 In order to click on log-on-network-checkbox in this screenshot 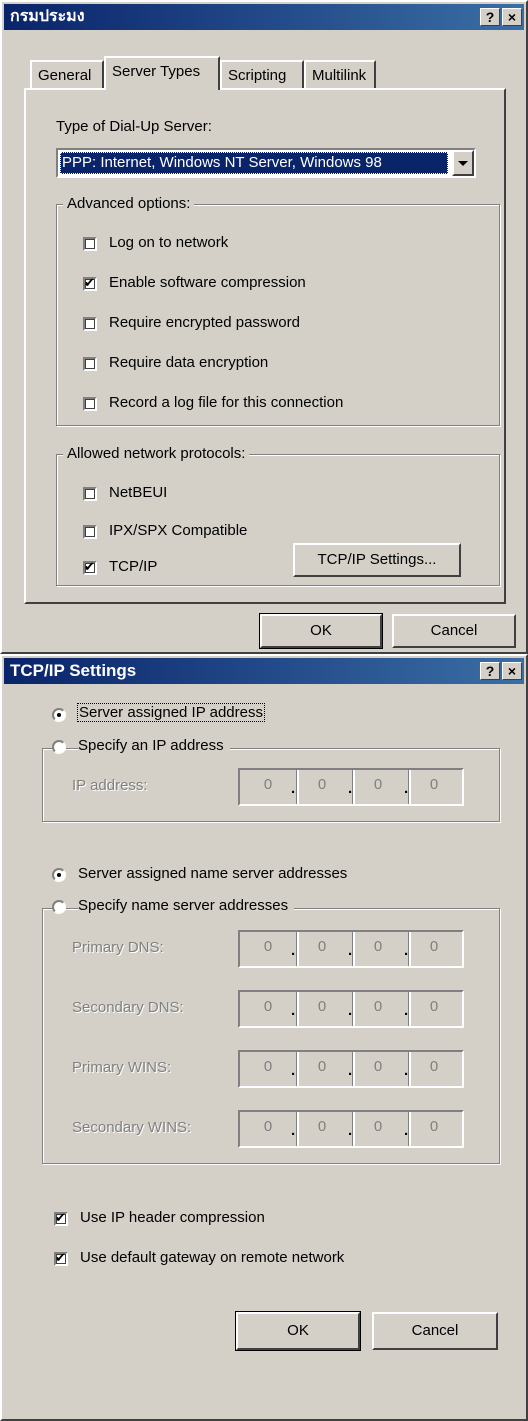, I will do `click(90, 244)`.